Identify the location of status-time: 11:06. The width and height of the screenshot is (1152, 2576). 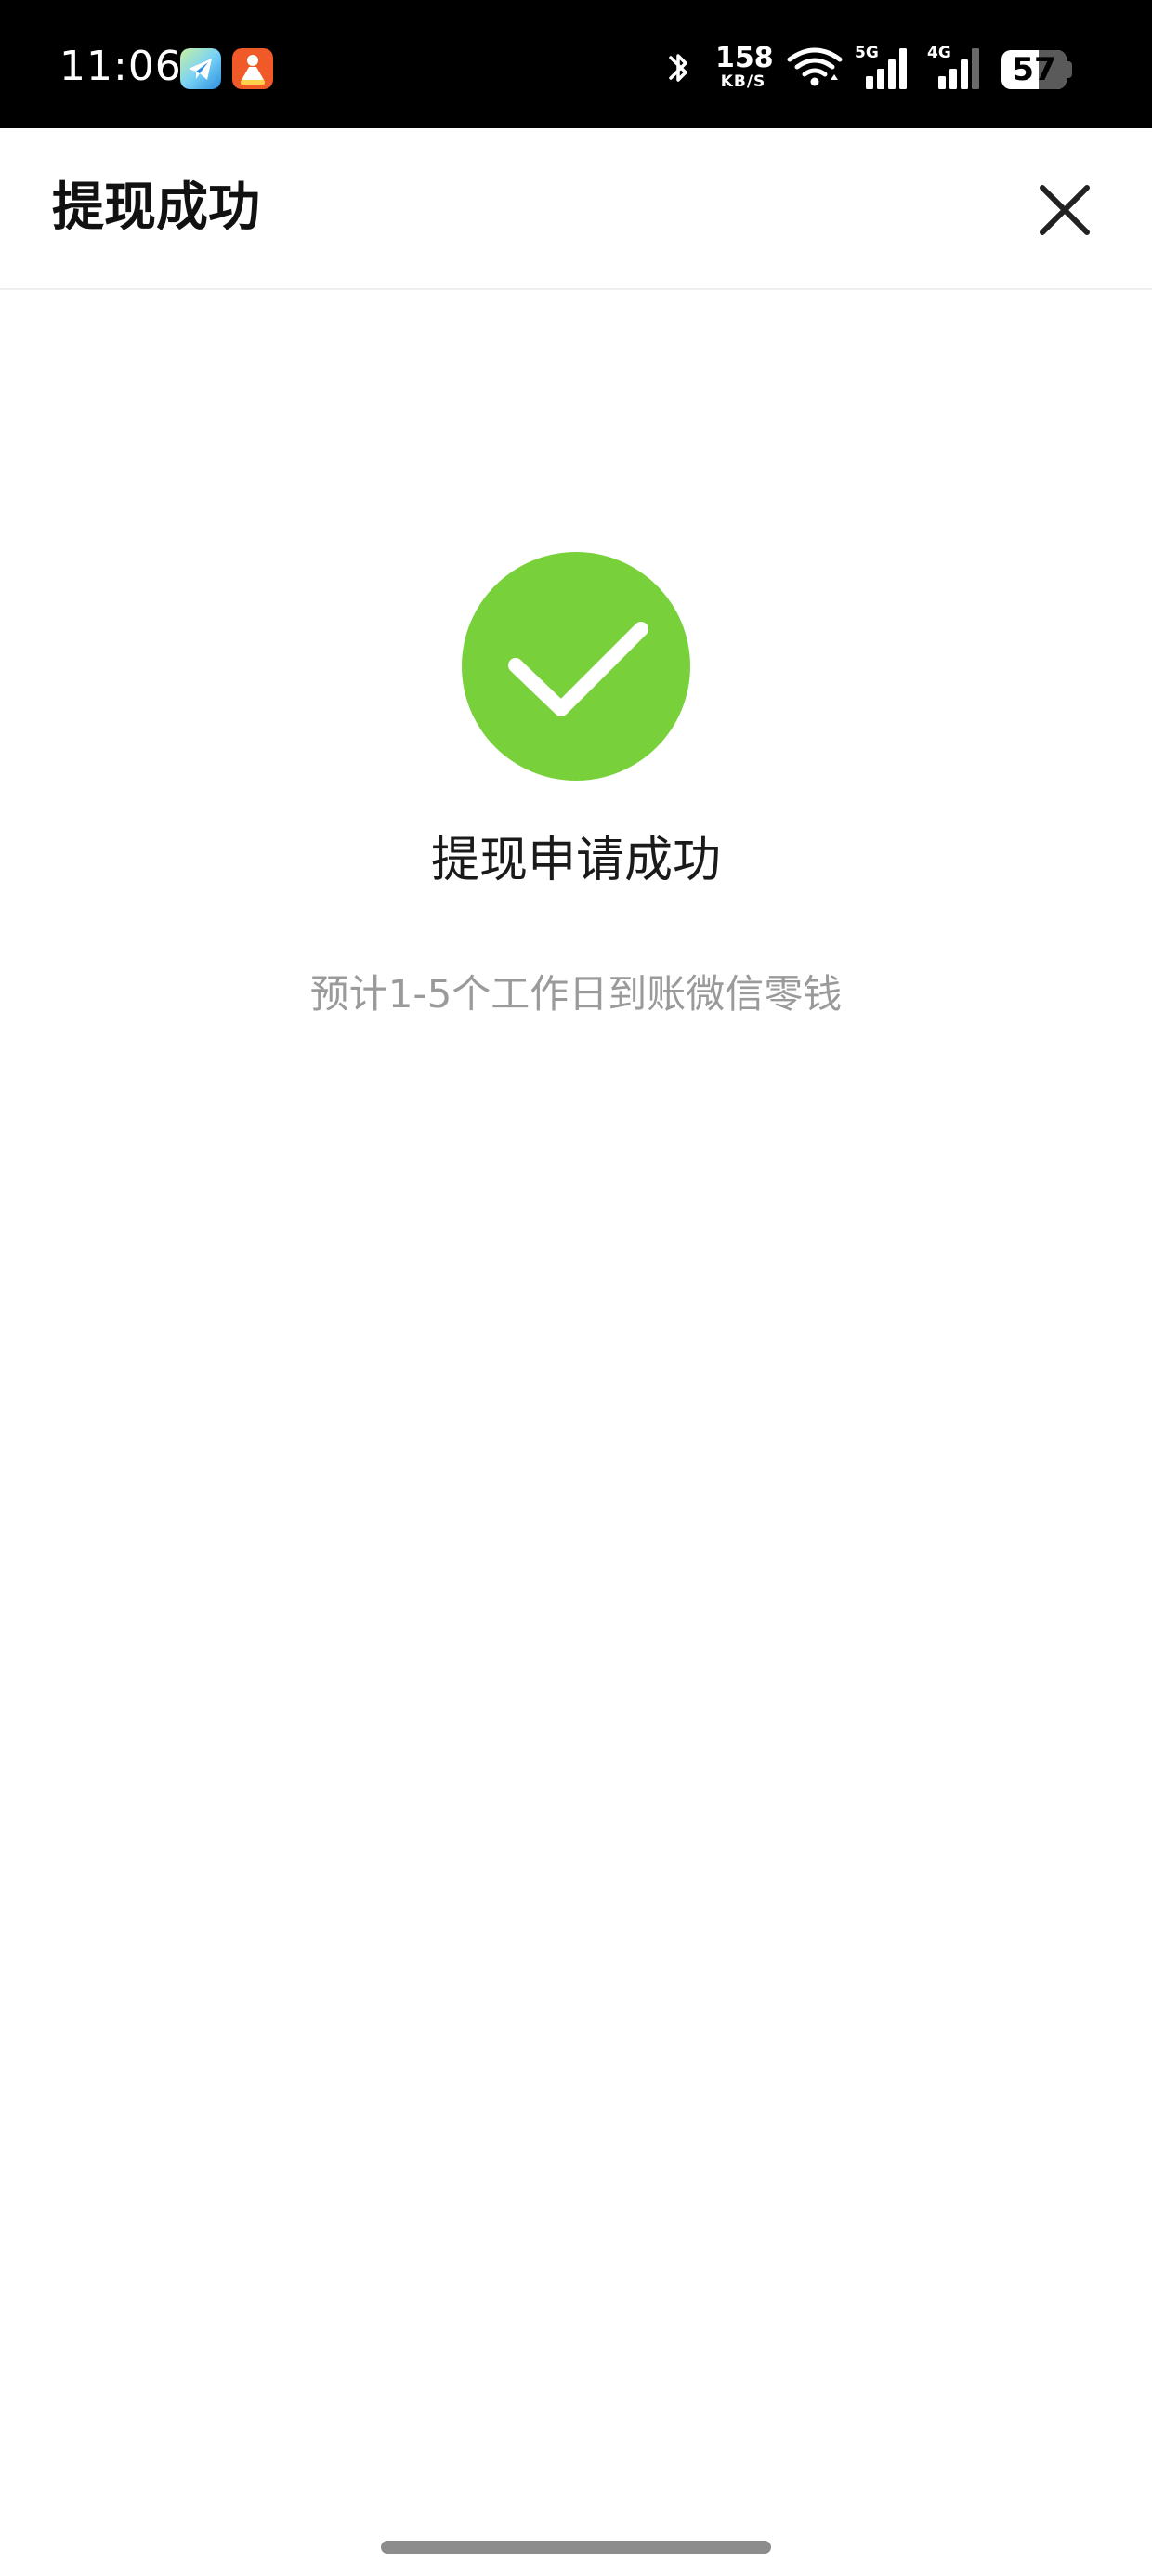
(121, 66).